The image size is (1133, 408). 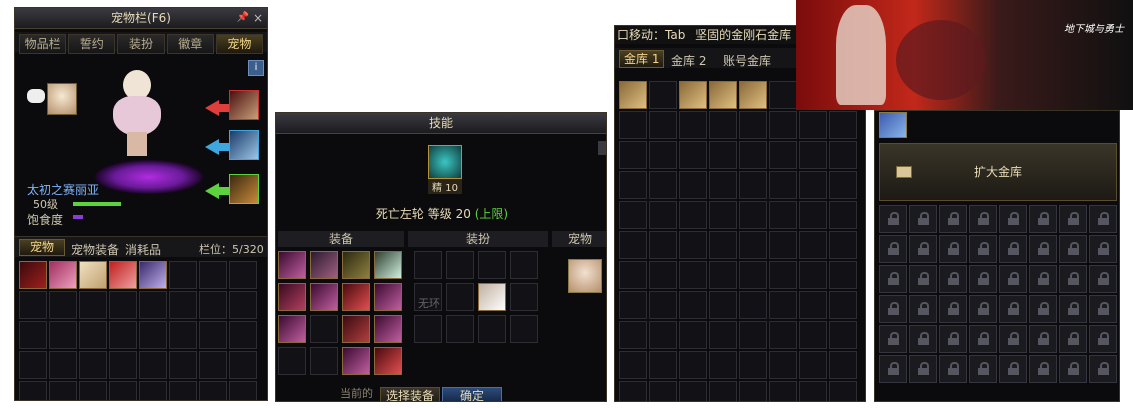 What do you see at coordinates (95, 249) in the screenshot?
I see `tab-pet-equipment: 宠物装备` at bounding box center [95, 249].